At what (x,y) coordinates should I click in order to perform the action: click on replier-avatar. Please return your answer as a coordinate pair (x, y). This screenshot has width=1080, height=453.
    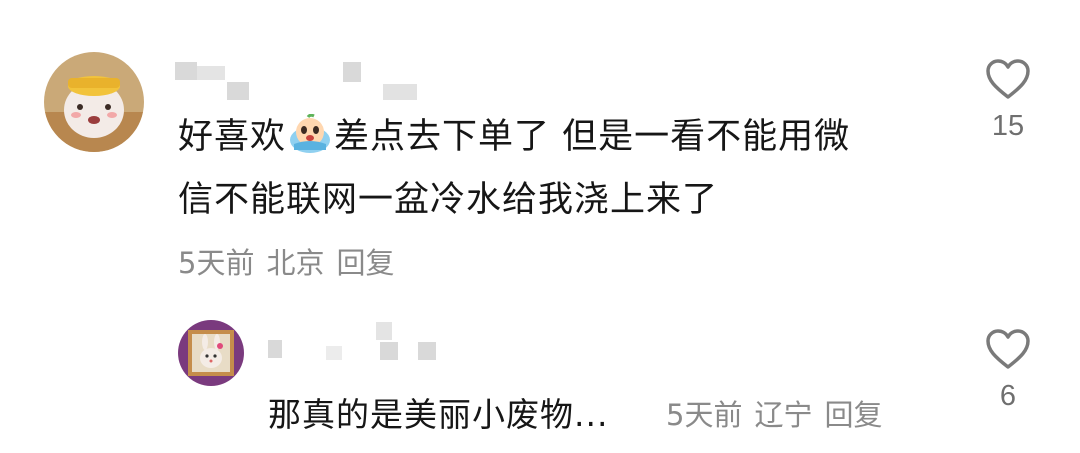
    Looking at the image, I should click on (211, 353).